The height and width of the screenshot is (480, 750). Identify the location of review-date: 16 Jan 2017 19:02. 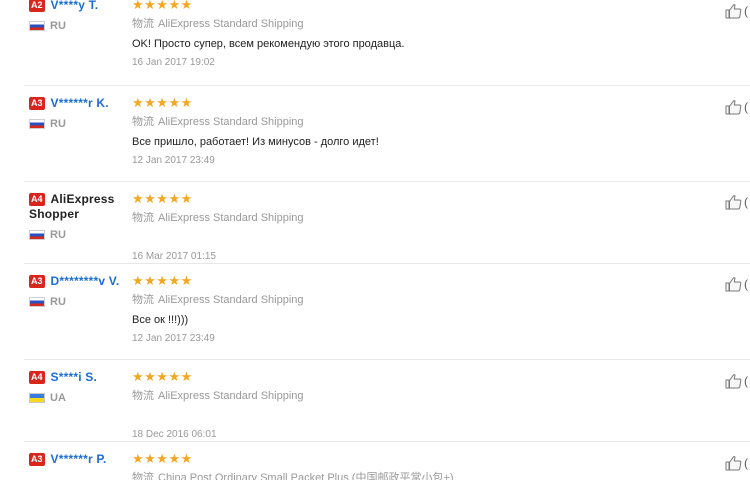
(173, 62).